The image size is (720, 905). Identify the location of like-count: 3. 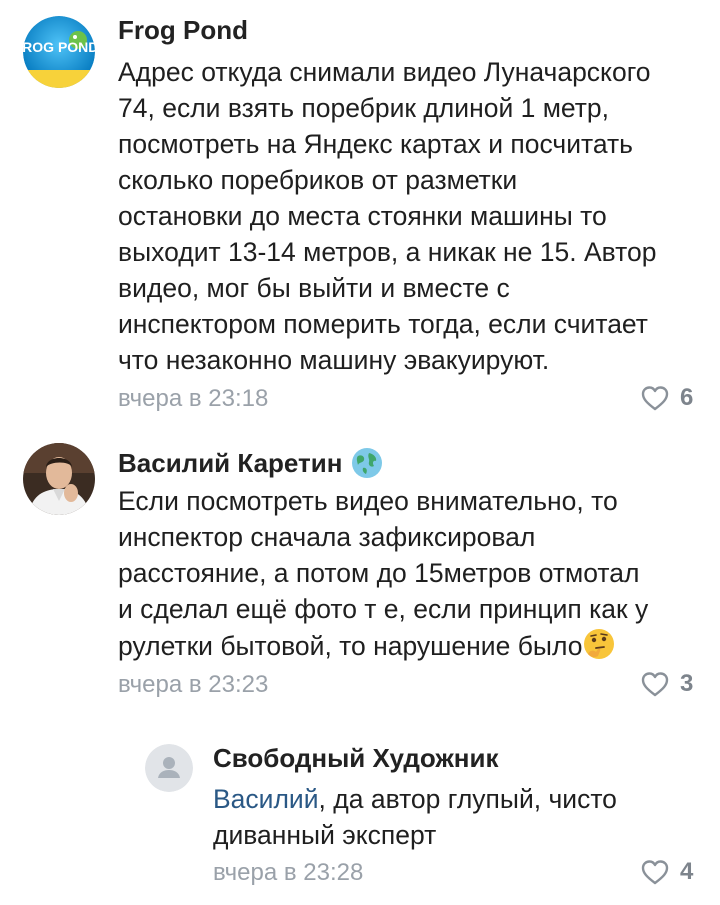
(687, 683).